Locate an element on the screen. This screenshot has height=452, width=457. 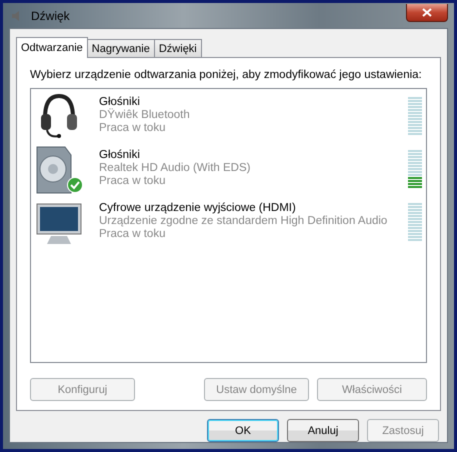
device-driver: Urządzenie zgodne ze standardem High Definition Audio is located at coordinates (243, 221).